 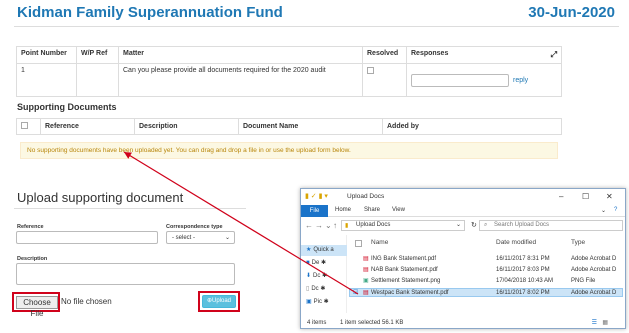 I want to click on address-bar: ▮ Upload Docs ⌄, so click(x=403, y=225).